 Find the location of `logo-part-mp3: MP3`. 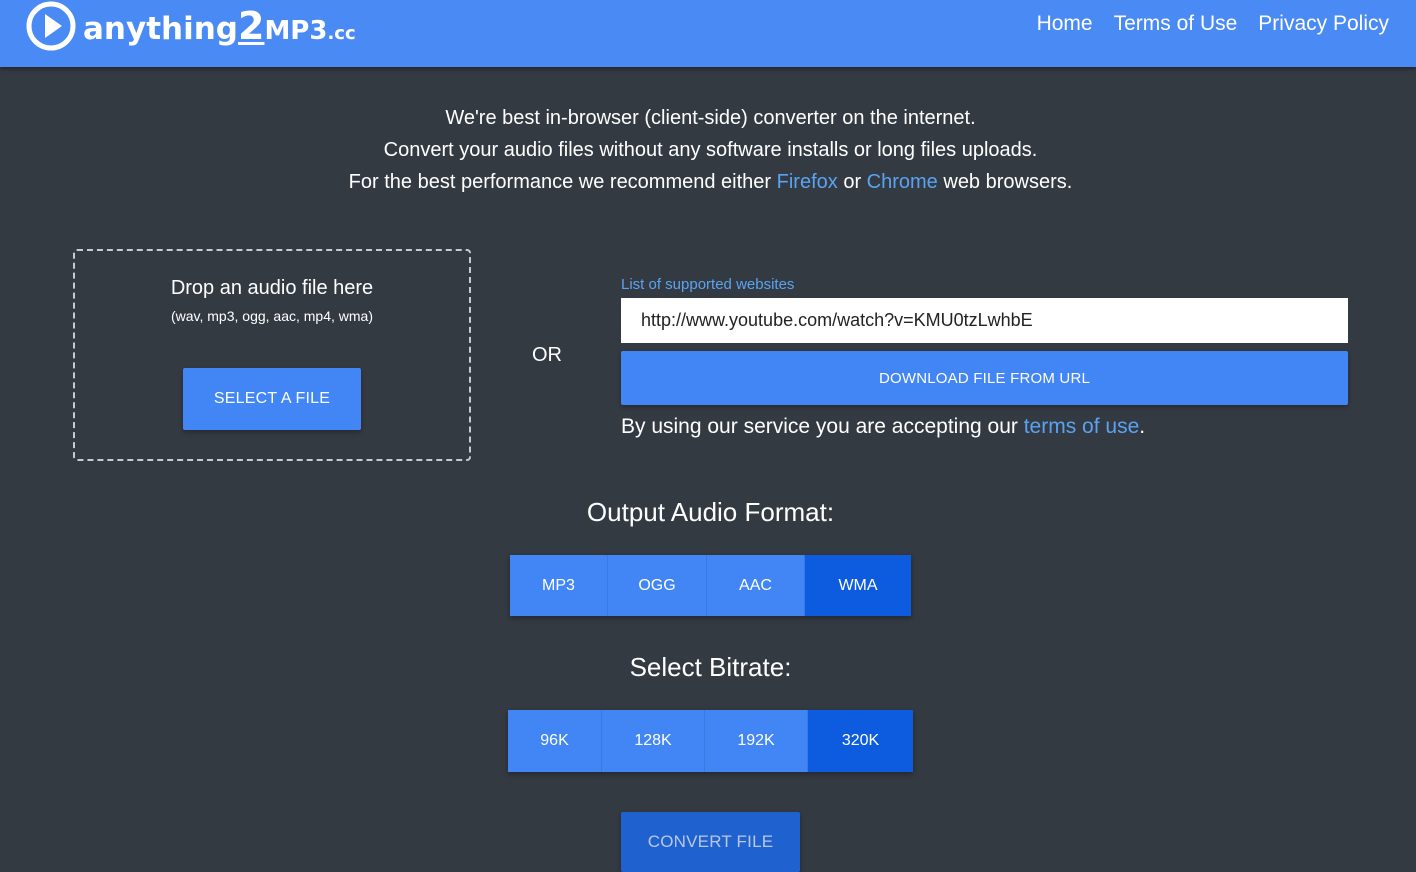

logo-part-mp3: MP3 is located at coordinates (296, 31).